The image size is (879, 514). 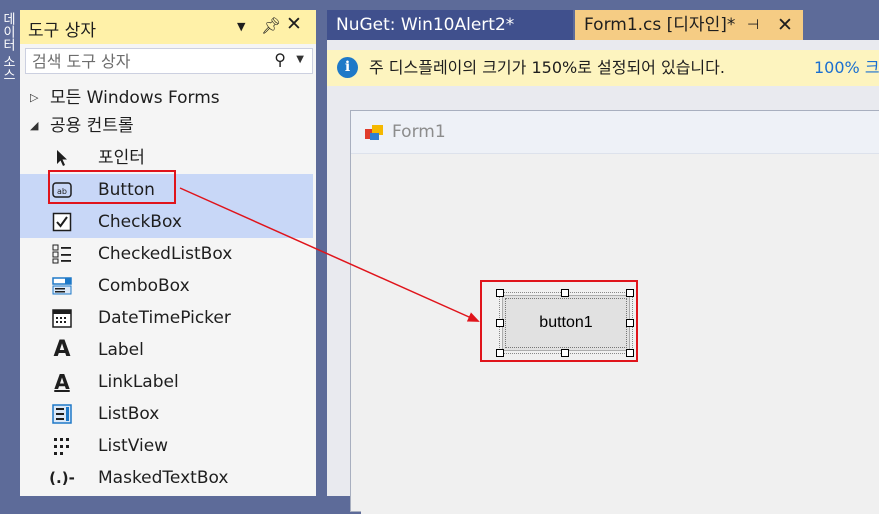 What do you see at coordinates (62, 478) in the screenshot?
I see `maskedtextbox-icon: (.)-` at bounding box center [62, 478].